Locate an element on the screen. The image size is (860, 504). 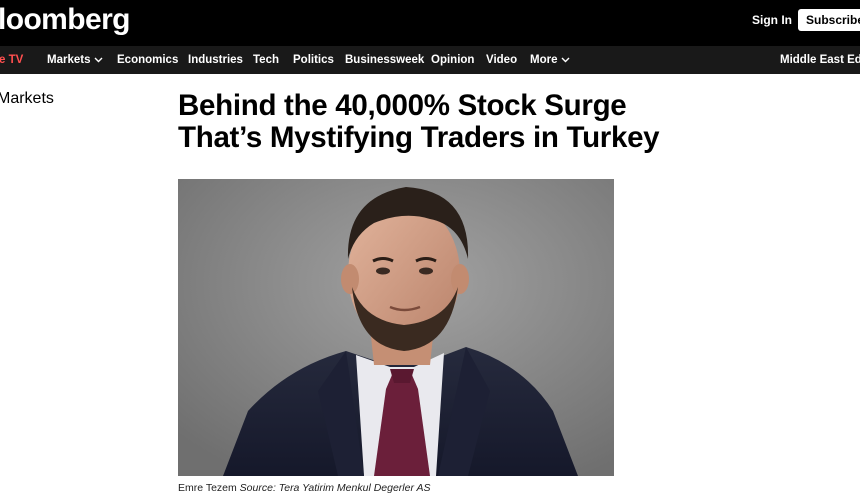
nav-live-tv: e TV is located at coordinates (11, 60).